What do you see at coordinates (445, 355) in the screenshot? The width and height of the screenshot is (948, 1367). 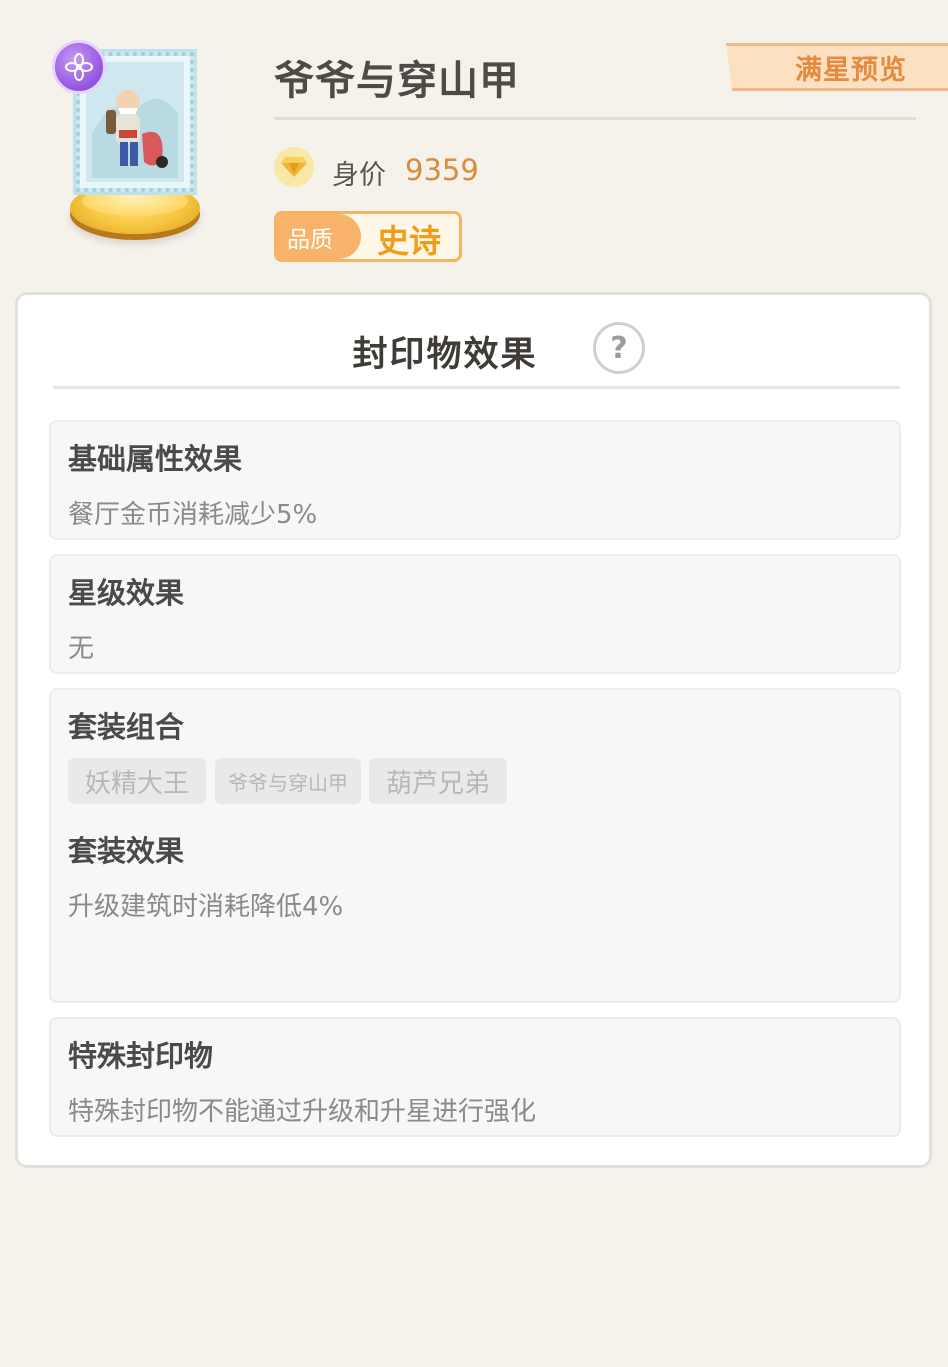 I see `panel-title: 封印物效果` at bounding box center [445, 355].